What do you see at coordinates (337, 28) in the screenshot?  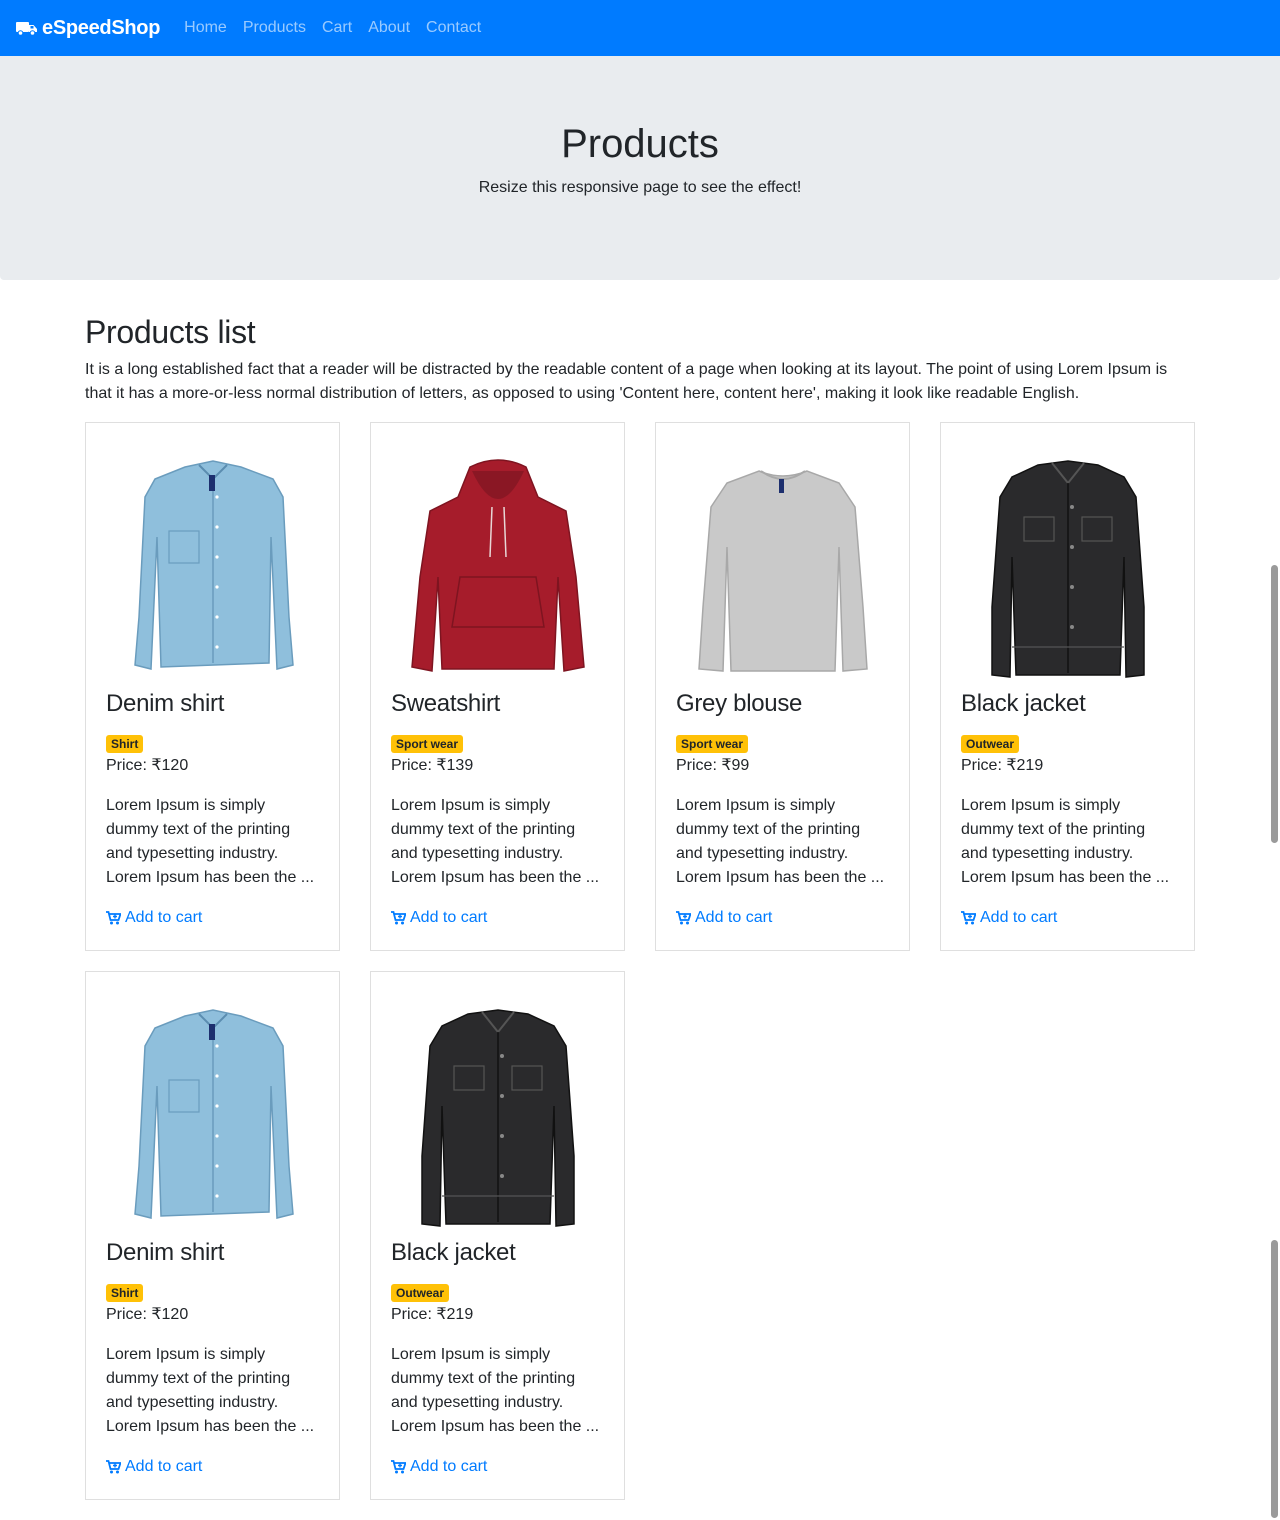 I see `nav-cart: Cart` at bounding box center [337, 28].